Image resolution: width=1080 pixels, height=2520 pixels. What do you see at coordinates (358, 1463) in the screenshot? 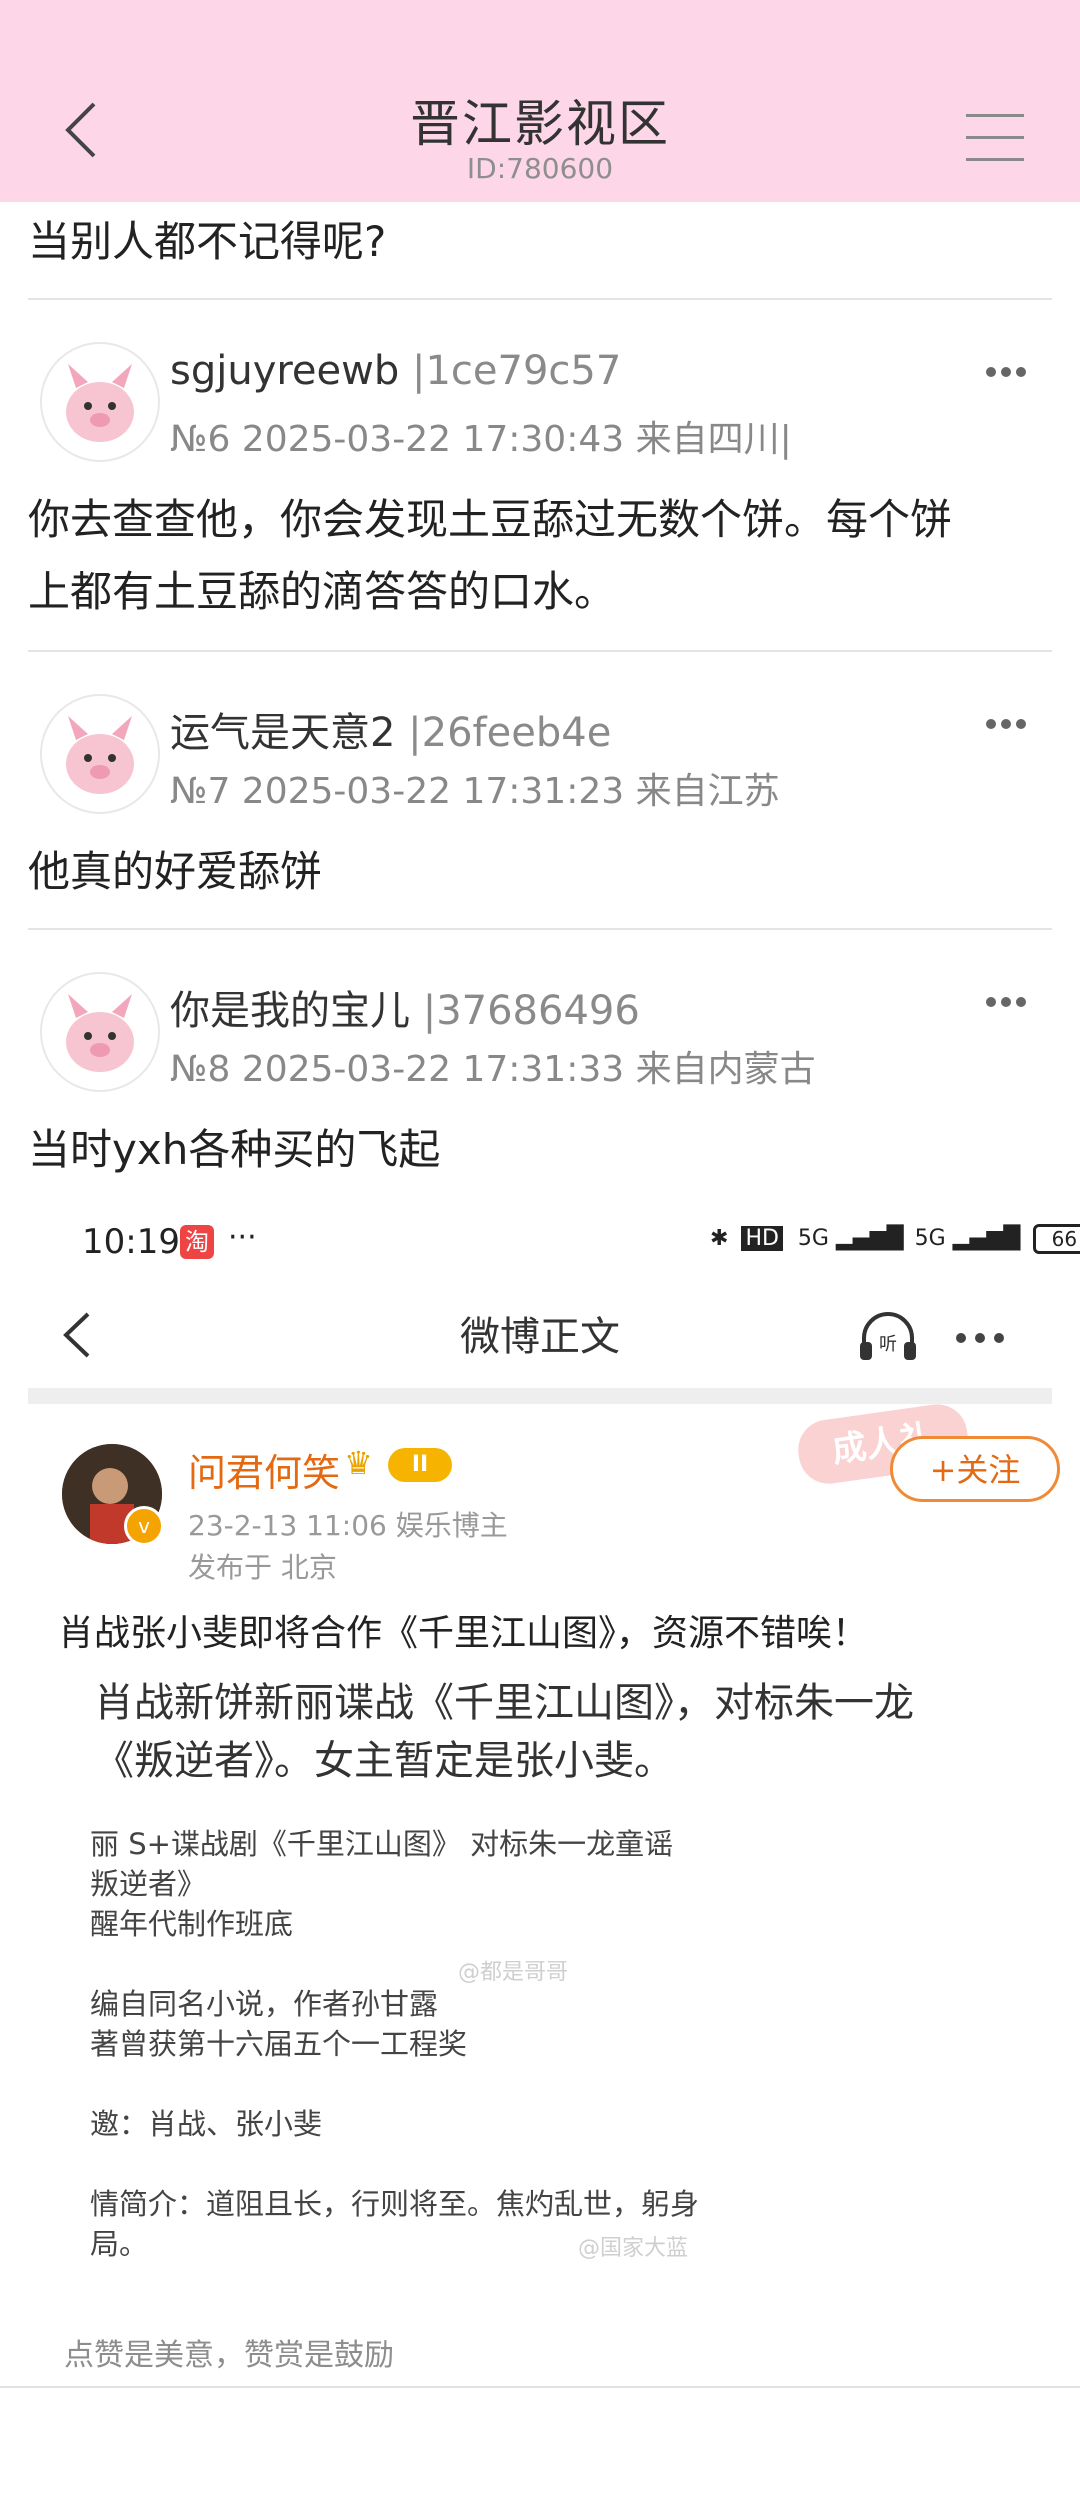
I see `crown-icon: ♛` at bounding box center [358, 1463].